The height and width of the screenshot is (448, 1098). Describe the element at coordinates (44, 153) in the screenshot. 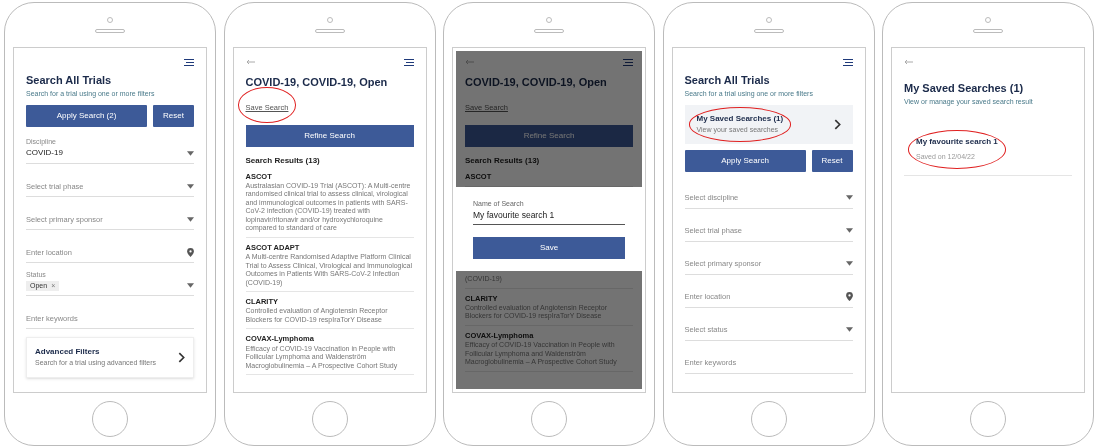

I see `field-value: COVID-19` at that location.